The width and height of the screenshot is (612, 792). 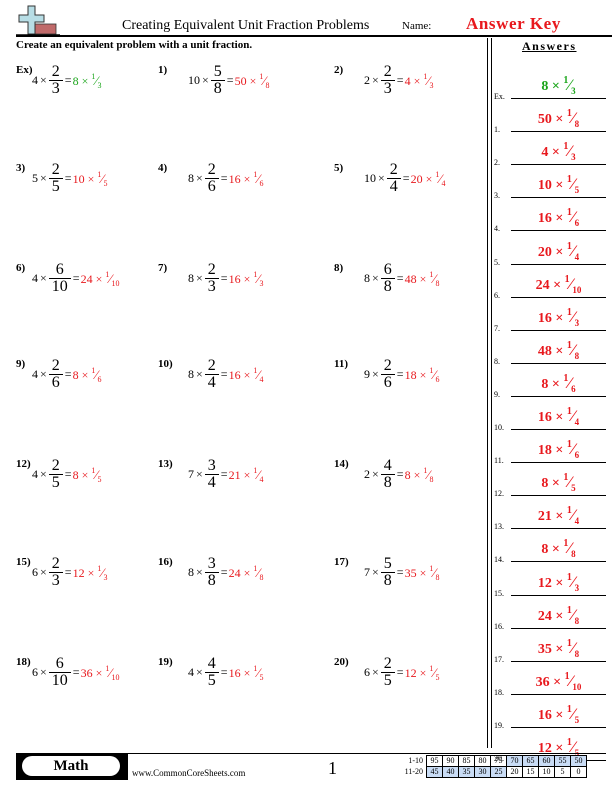 I want to click on answer-value: 24 × 1⁄10, so click(x=558, y=284).